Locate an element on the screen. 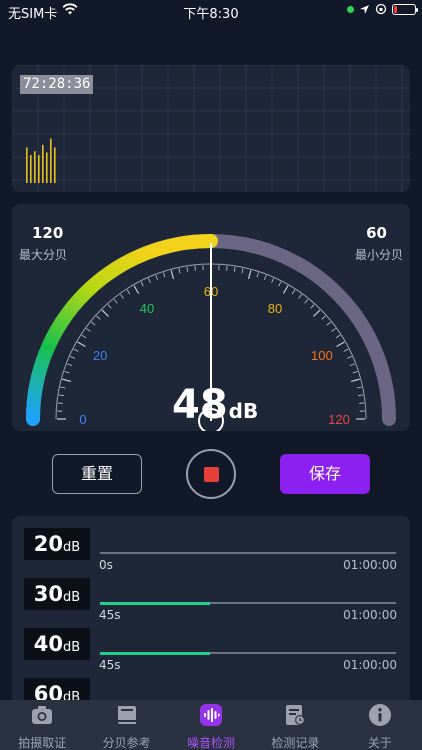  tab-bar: 拍摄取证 分贝参考 噪音检测 检测记录 关于 is located at coordinates (211, 725).